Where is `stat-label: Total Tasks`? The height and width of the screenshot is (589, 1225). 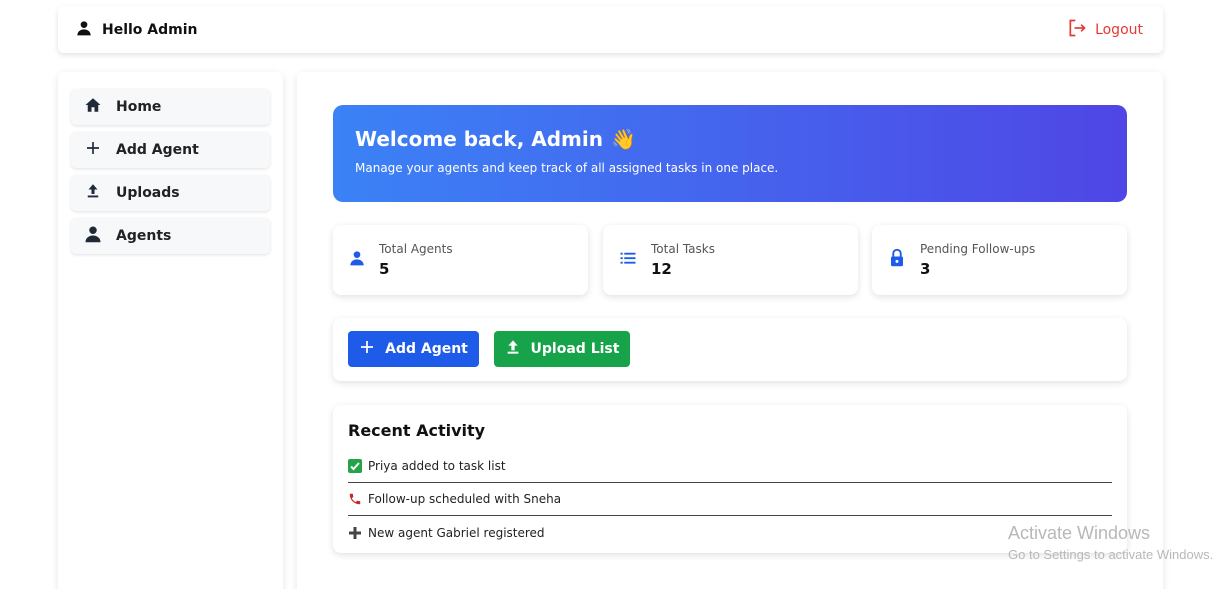 stat-label: Total Tasks is located at coordinates (683, 249).